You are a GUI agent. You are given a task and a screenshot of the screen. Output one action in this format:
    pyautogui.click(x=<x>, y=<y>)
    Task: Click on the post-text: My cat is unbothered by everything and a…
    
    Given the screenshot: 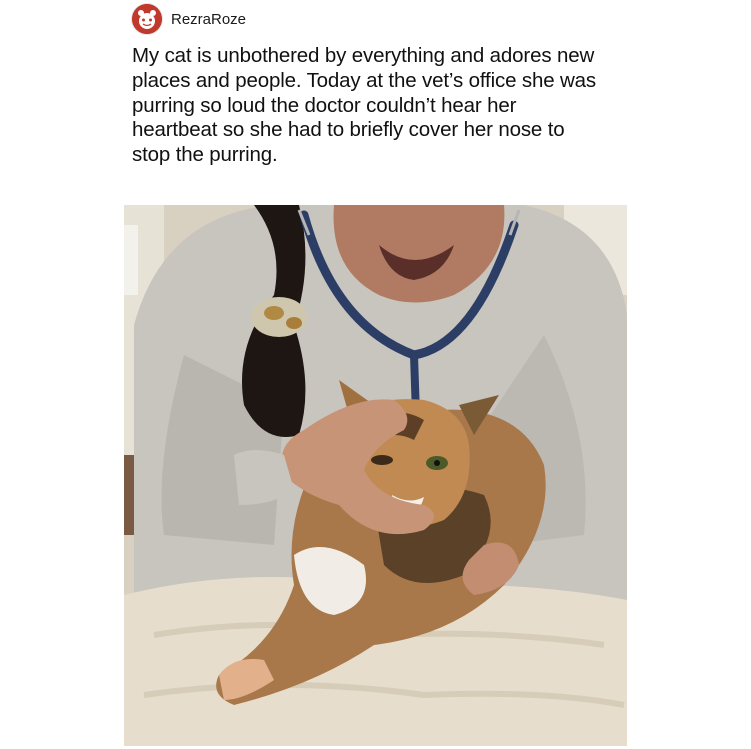 What is the action you would take?
    pyautogui.click(x=364, y=105)
    